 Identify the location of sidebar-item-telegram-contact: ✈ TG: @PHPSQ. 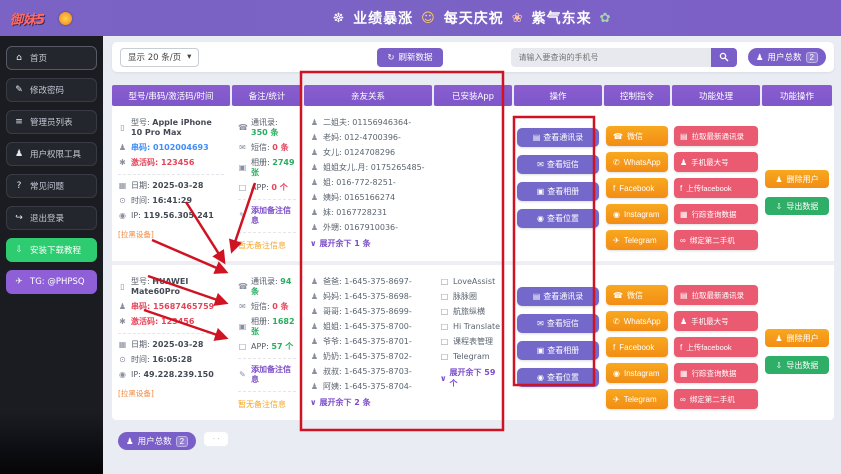
(51, 282).